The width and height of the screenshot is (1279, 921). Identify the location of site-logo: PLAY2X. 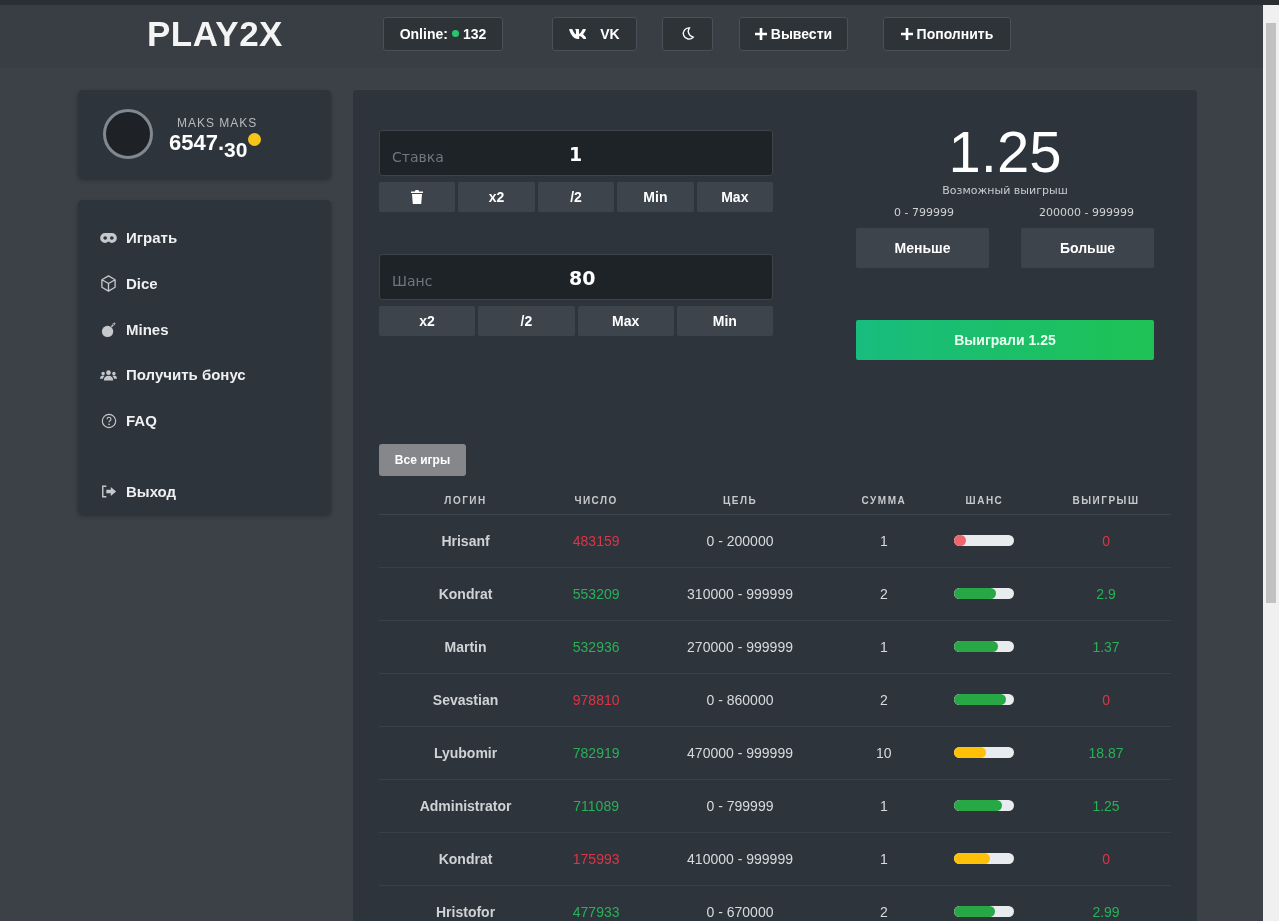
(215, 33).